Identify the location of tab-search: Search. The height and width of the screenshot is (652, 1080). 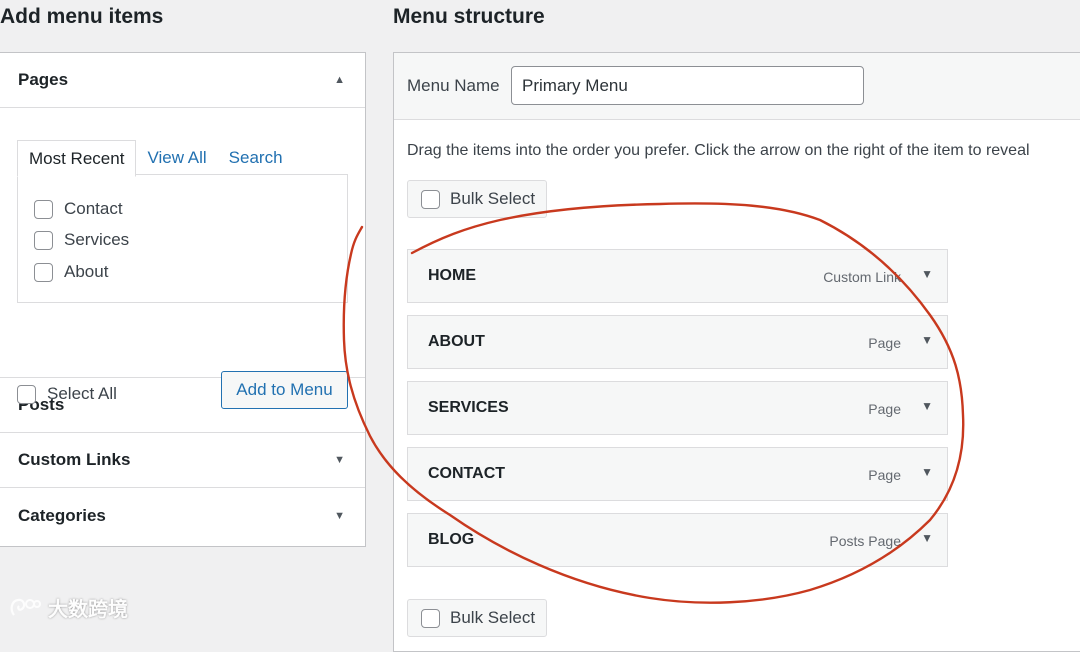
(256, 158).